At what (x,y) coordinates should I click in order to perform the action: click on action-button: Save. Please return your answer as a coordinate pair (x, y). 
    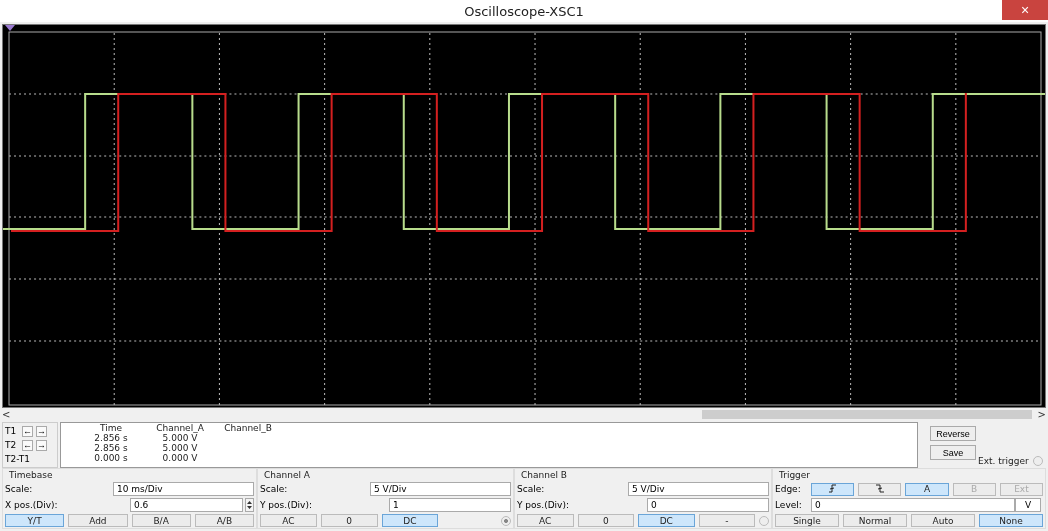
    Looking at the image, I should click on (953, 452).